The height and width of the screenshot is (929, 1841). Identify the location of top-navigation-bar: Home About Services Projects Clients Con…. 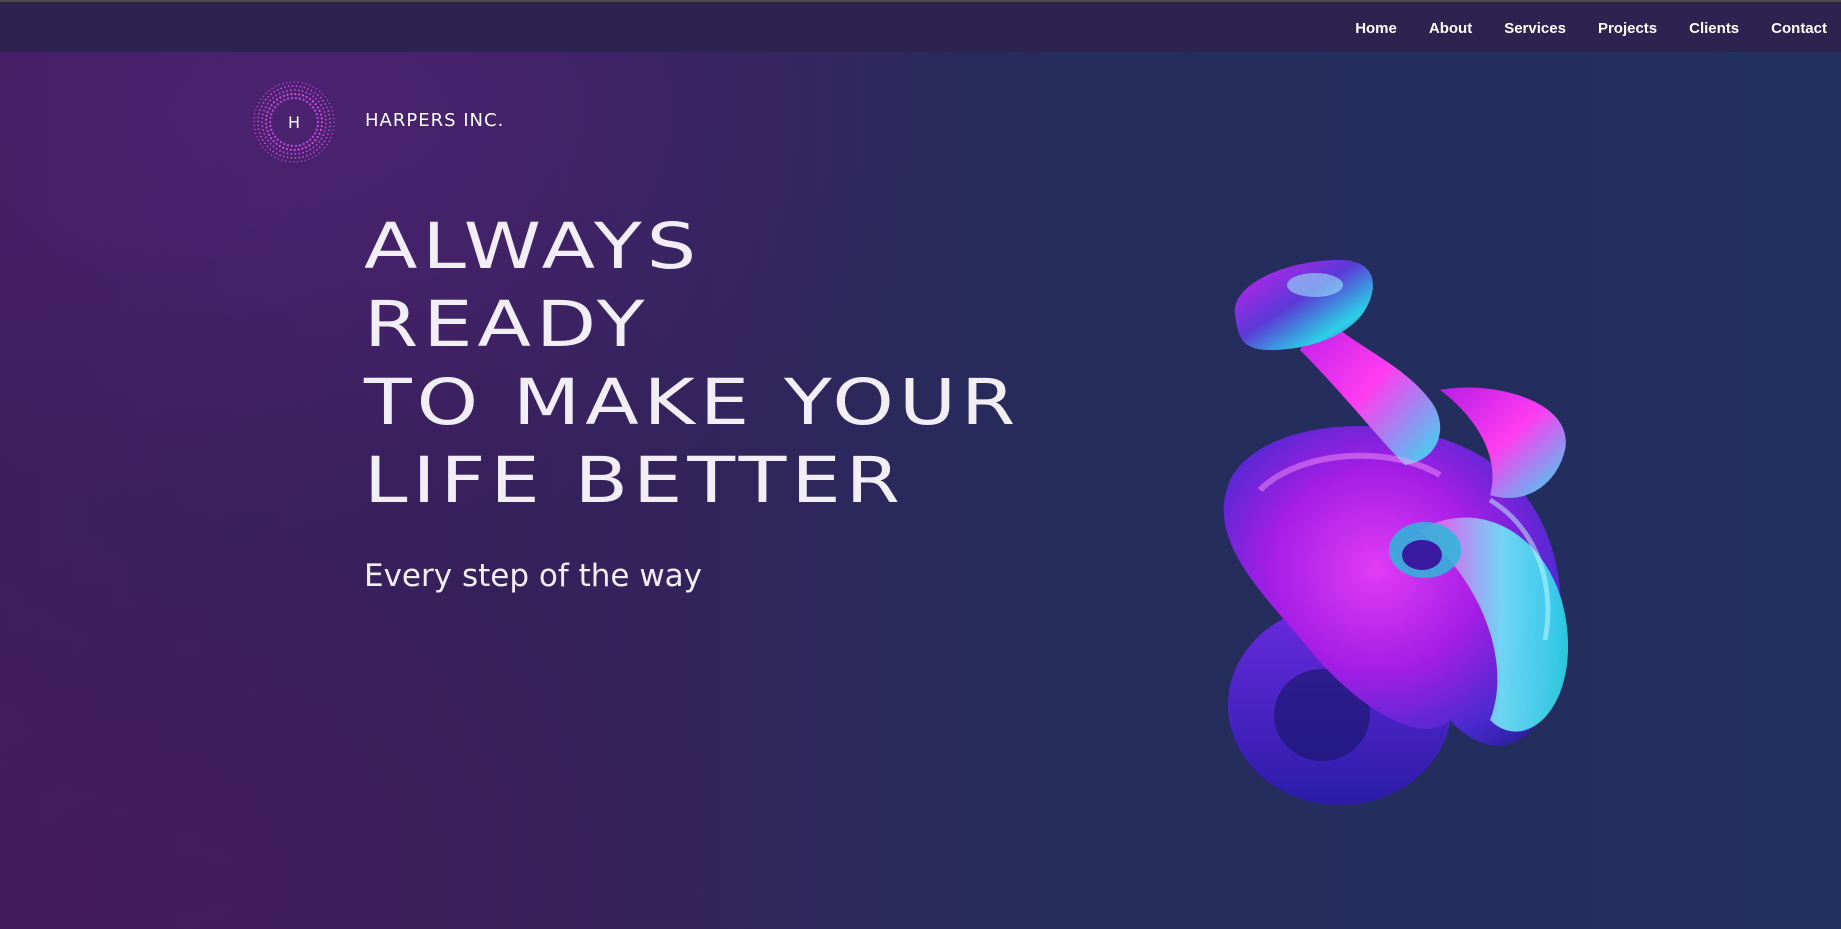
(920, 26).